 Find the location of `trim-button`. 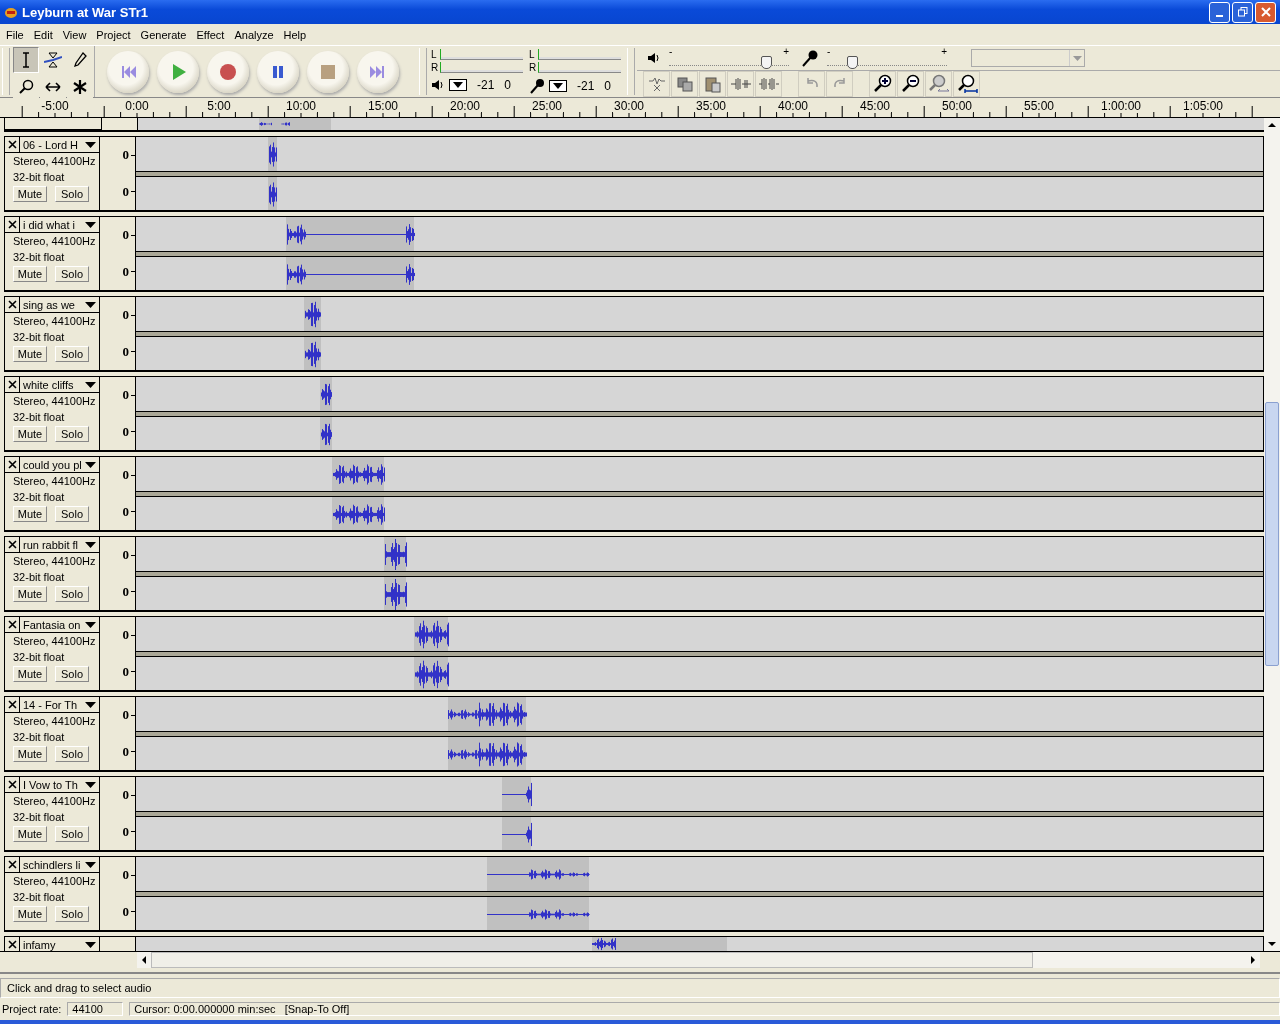

trim-button is located at coordinates (656, 84).